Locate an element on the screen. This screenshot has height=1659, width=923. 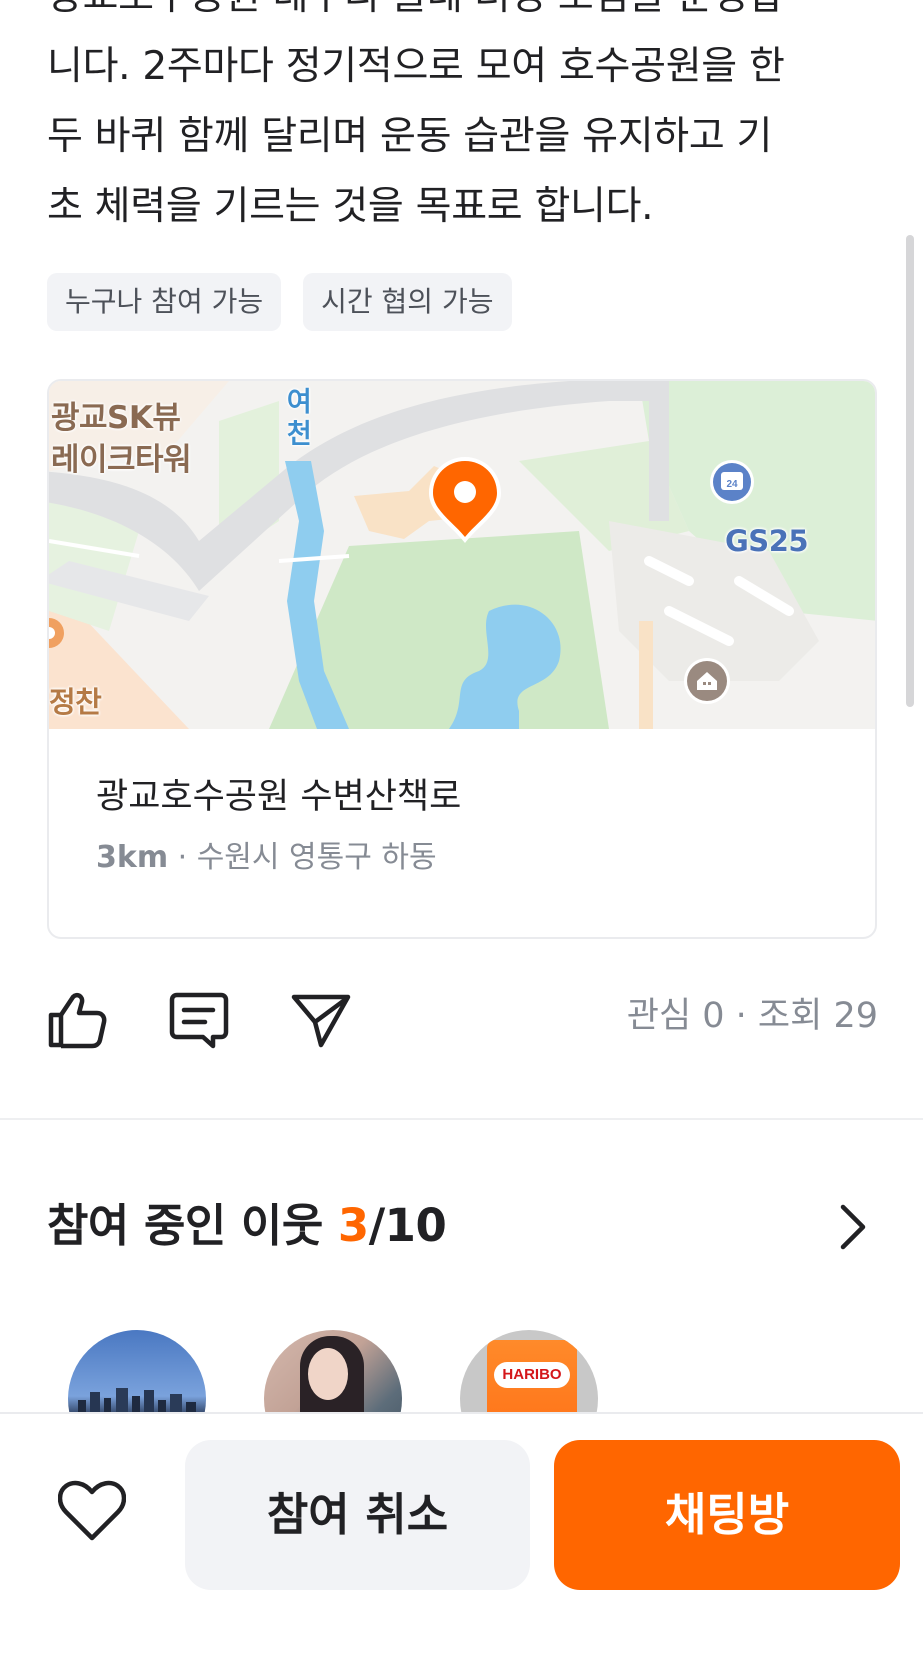
bottom-action-bar: 참여 취소 채팅방 is located at coordinates (461, 1535).